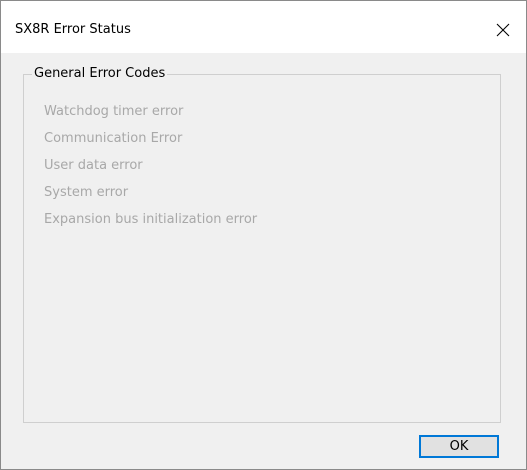 The width and height of the screenshot is (527, 470). Describe the element at coordinates (114, 111) in the screenshot. I see `error-code-watchdog-timer: Watchdog timer error` at that location.